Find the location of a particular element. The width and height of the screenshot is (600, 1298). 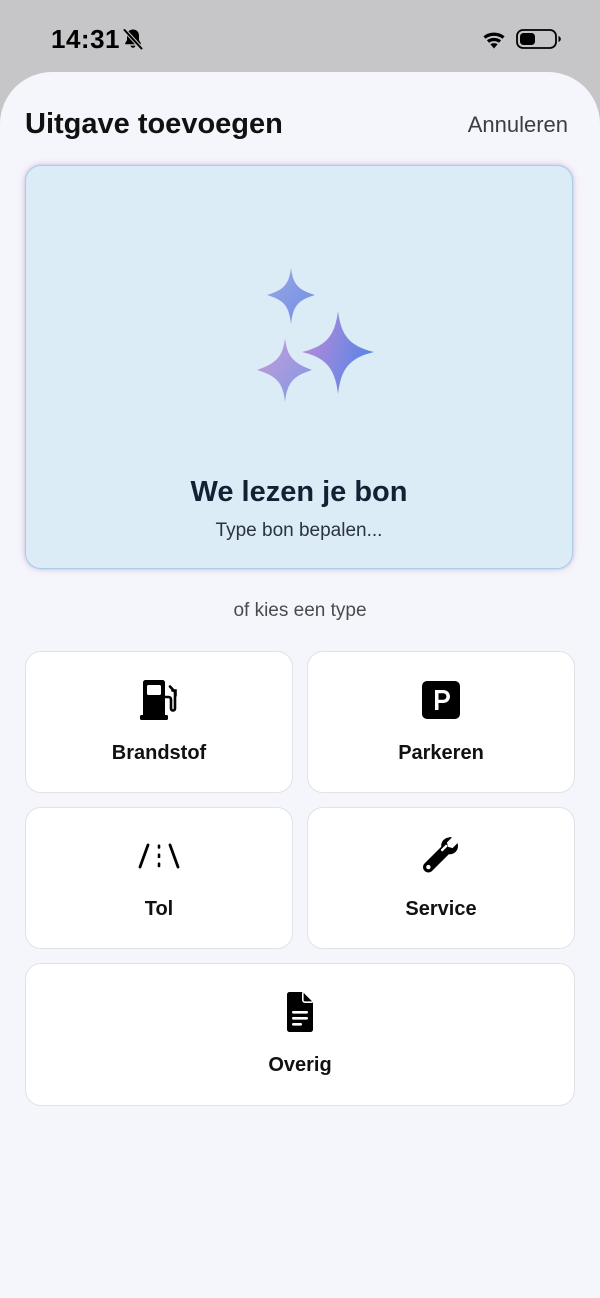

status-time: 14:31 is located at coordinates (85, 39).